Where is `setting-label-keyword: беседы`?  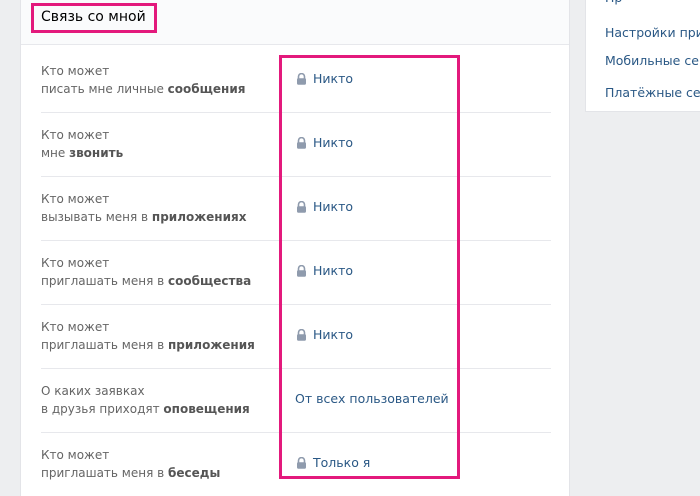
setting-label-keyword: беседы is located at coordinates (194, 473).